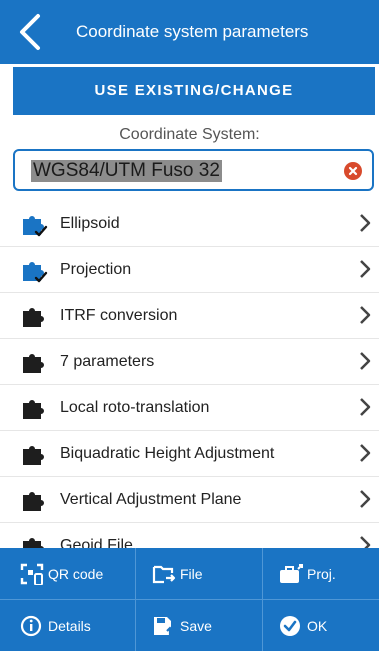 Image resolution: width=379 pixels, height=651 pixels. I want to click on list-item-label: Vertical Adjustment Plane, so click(151, 499).